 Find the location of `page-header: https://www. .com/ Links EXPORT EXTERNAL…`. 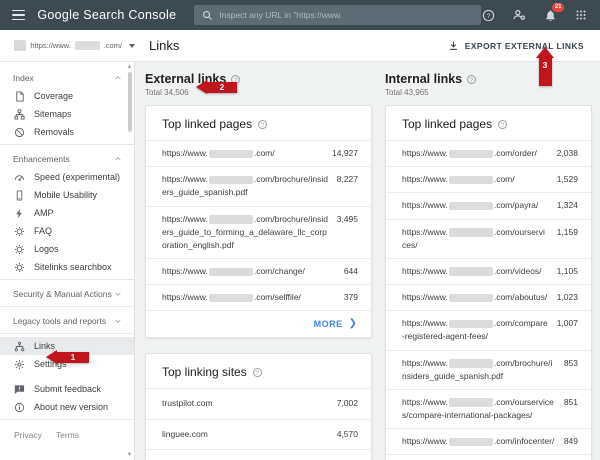

page-header: https://www. .com/ Links EXPORT EXTERNAL… is located at coordinates (300, 46).